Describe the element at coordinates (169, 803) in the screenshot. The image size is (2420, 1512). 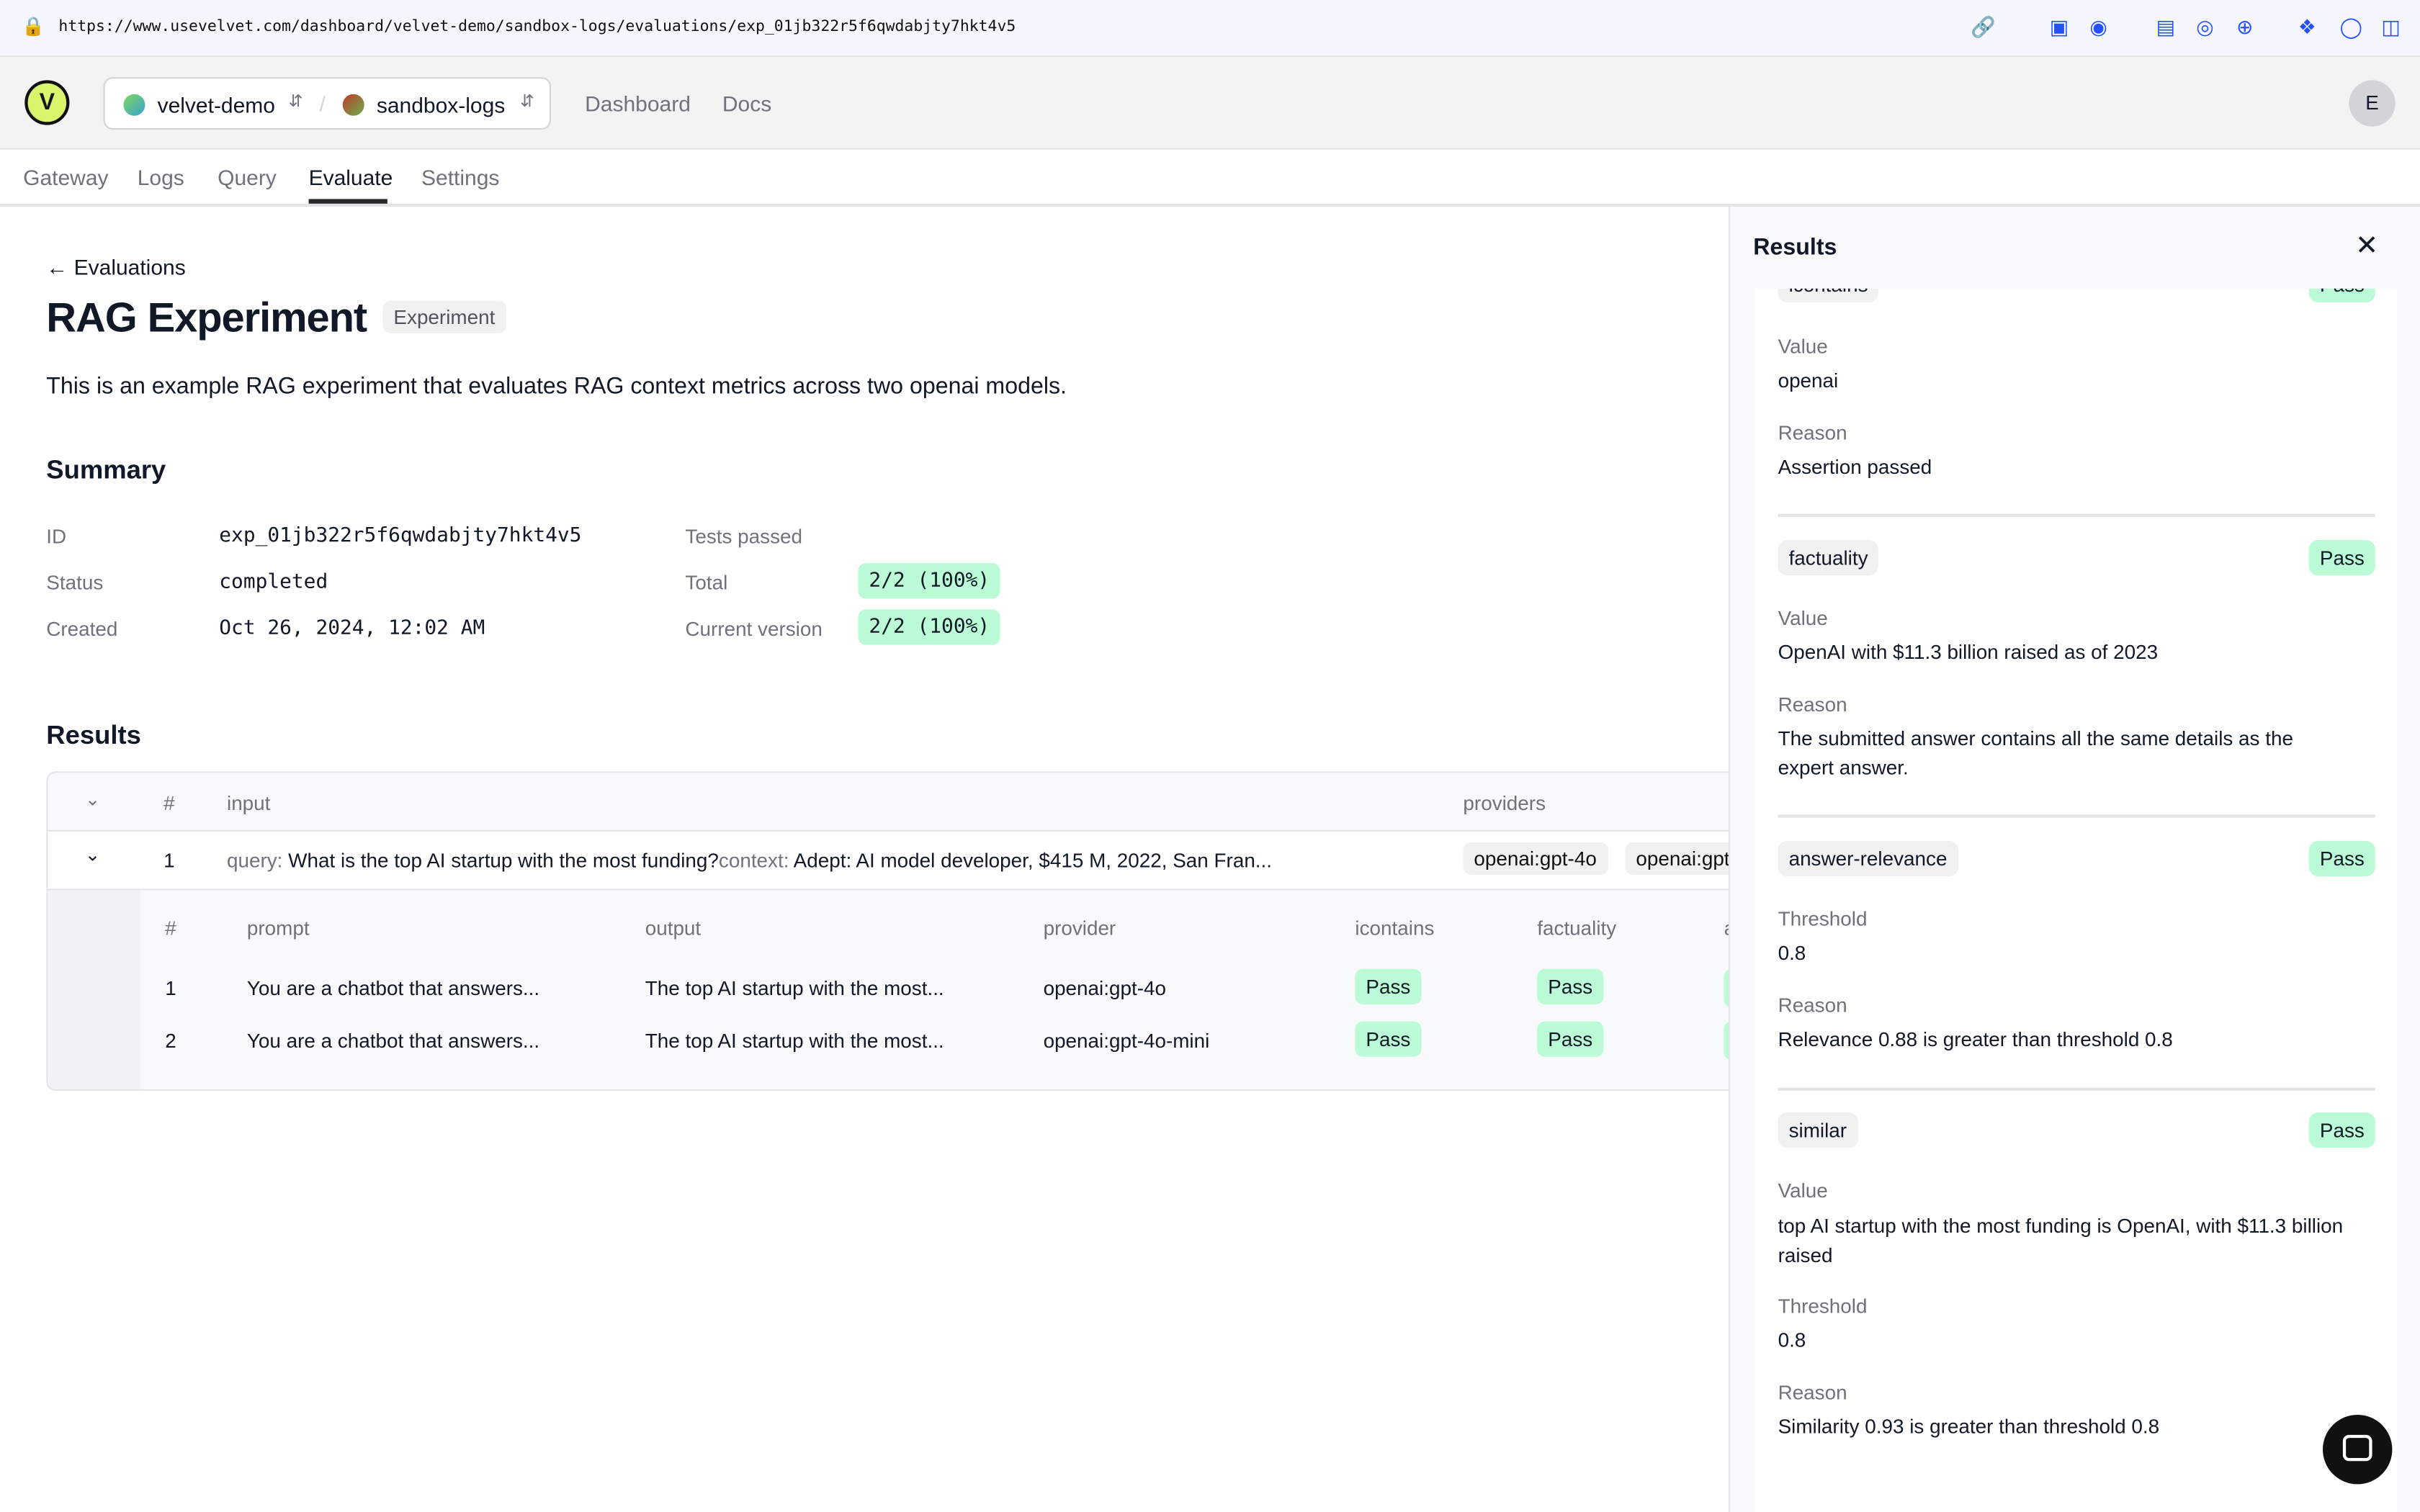
I see `col-number: #` at that location.